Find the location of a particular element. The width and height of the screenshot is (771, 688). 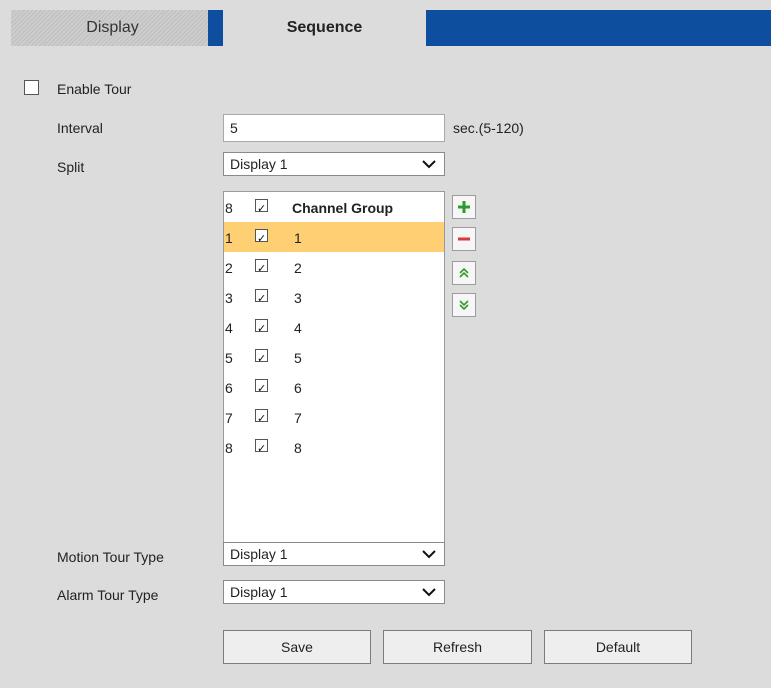

channel-row-label: 1 is located at coordinates (298, 238).